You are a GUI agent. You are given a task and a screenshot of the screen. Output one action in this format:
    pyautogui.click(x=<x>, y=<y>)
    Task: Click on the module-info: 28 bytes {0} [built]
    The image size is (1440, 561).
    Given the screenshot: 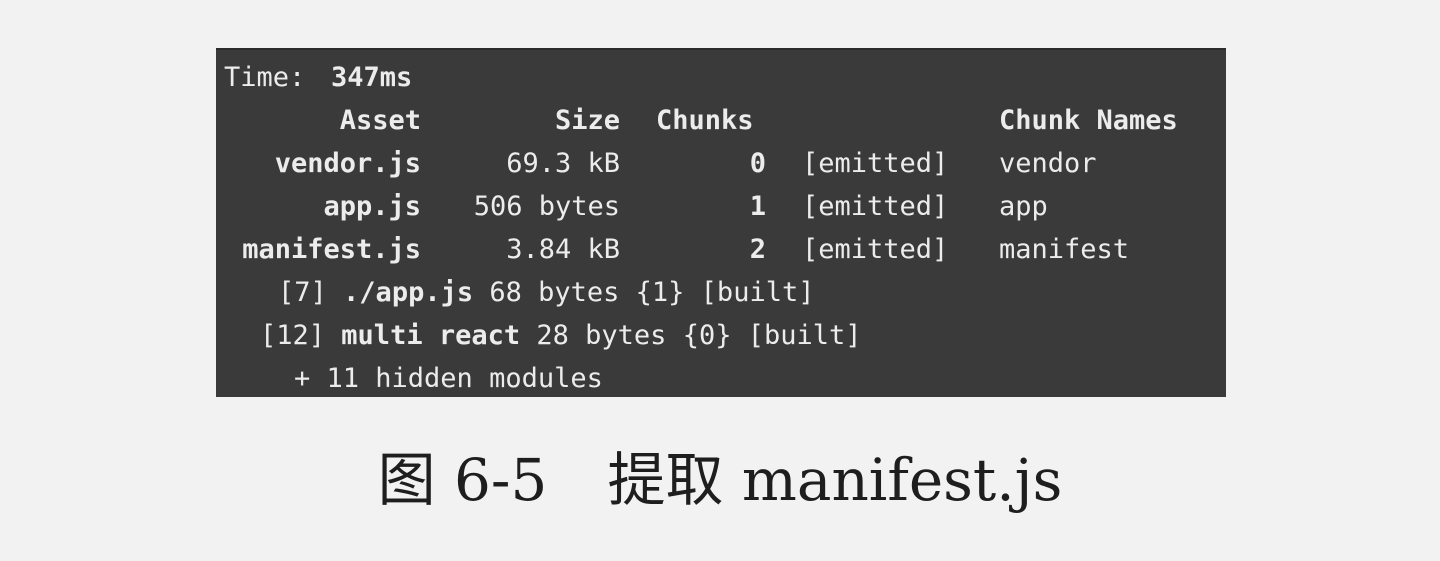 What is the action you would take?
    pyautogui.click(x=699, y=335)
    